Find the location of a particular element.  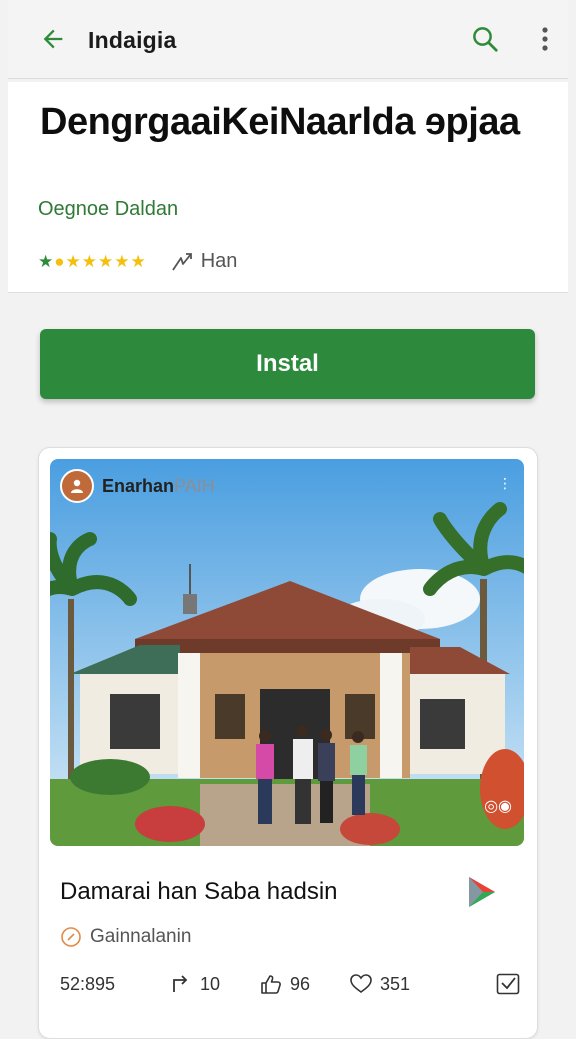

search-button is located at coordinates (485, 39).